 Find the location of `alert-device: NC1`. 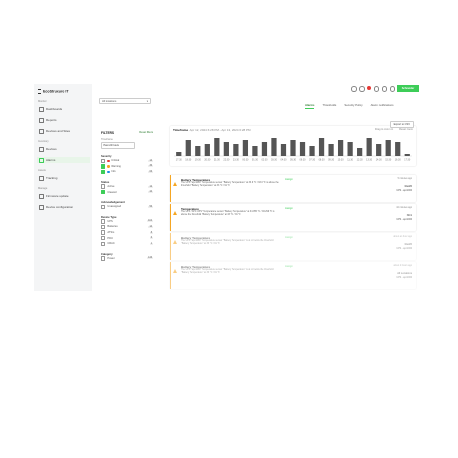

alert-device: NC1 is located at coordinates (409, 215).